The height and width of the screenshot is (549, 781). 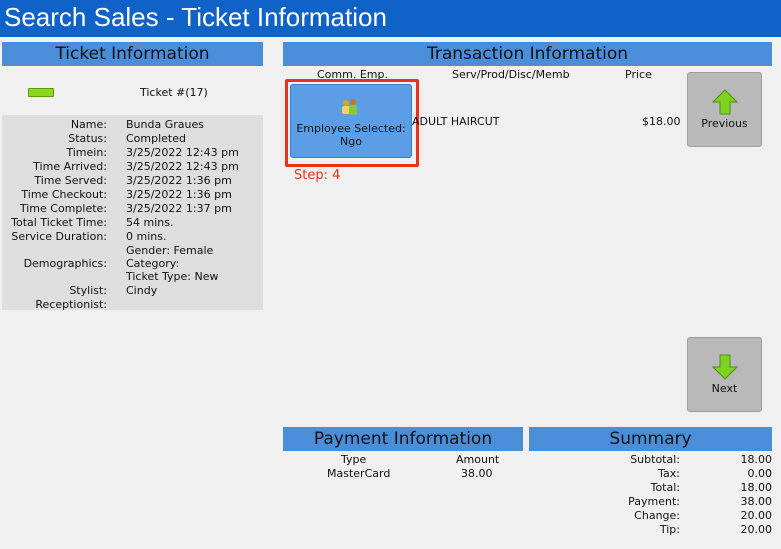 I want to click on field-label: Time Checkout:, so click(x=64, y=194).